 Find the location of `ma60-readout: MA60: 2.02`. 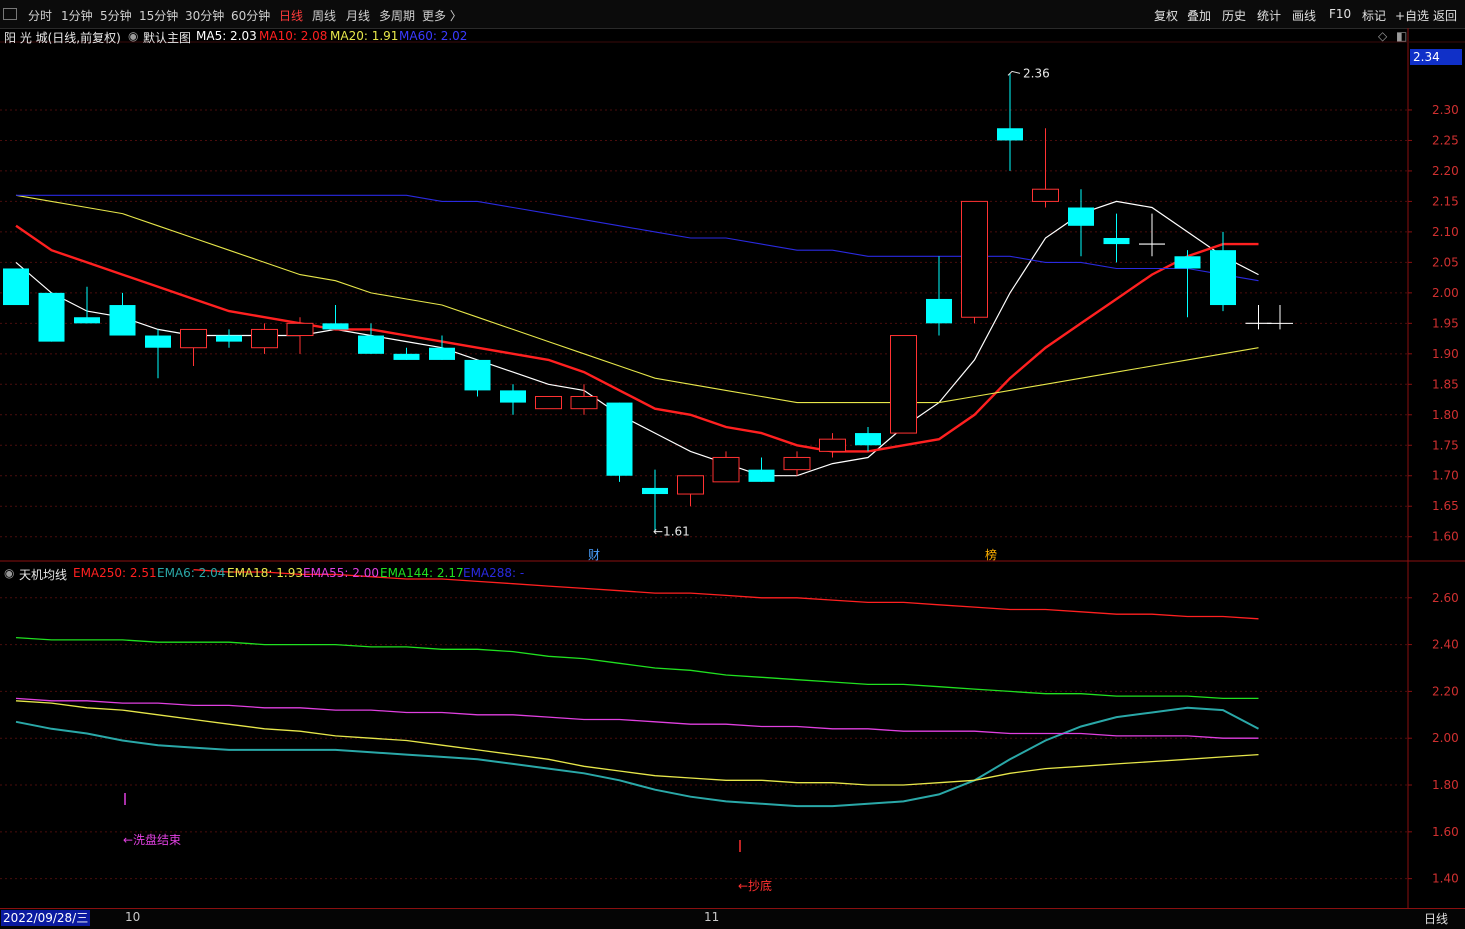

ma60-readout: MA60: 2.02 is located at coordinates (433, 36).